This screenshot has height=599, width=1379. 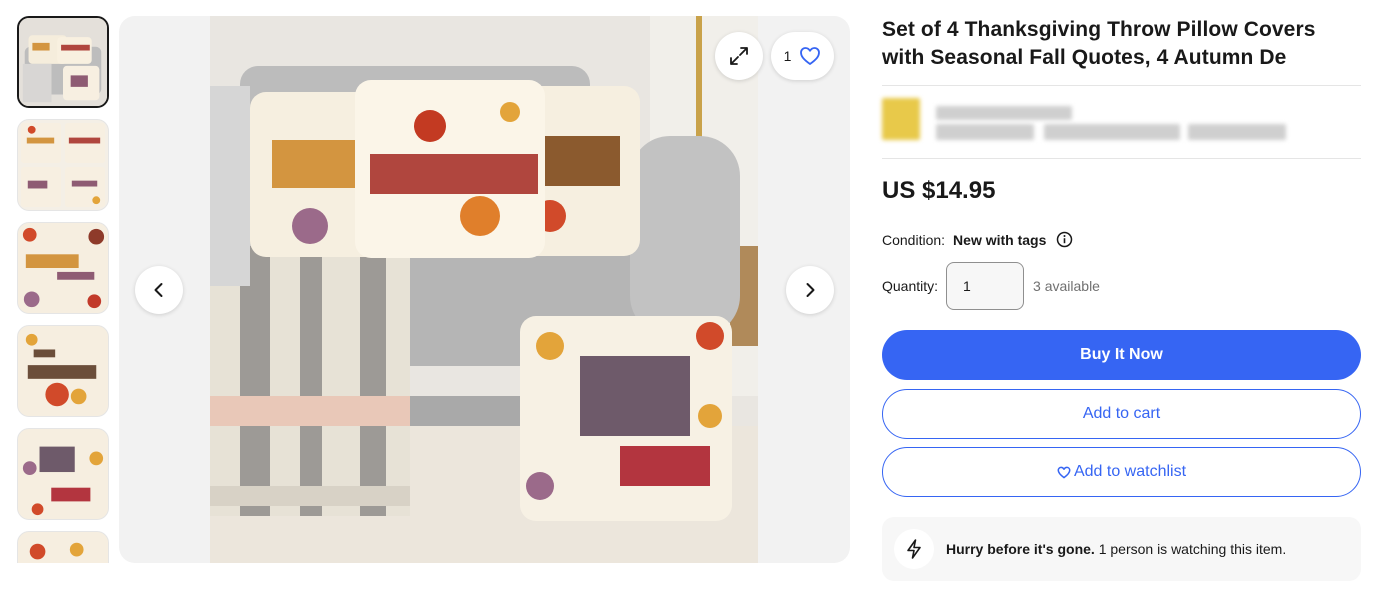 I want to click on chevron-left-icon, so click(x=158, y=290).